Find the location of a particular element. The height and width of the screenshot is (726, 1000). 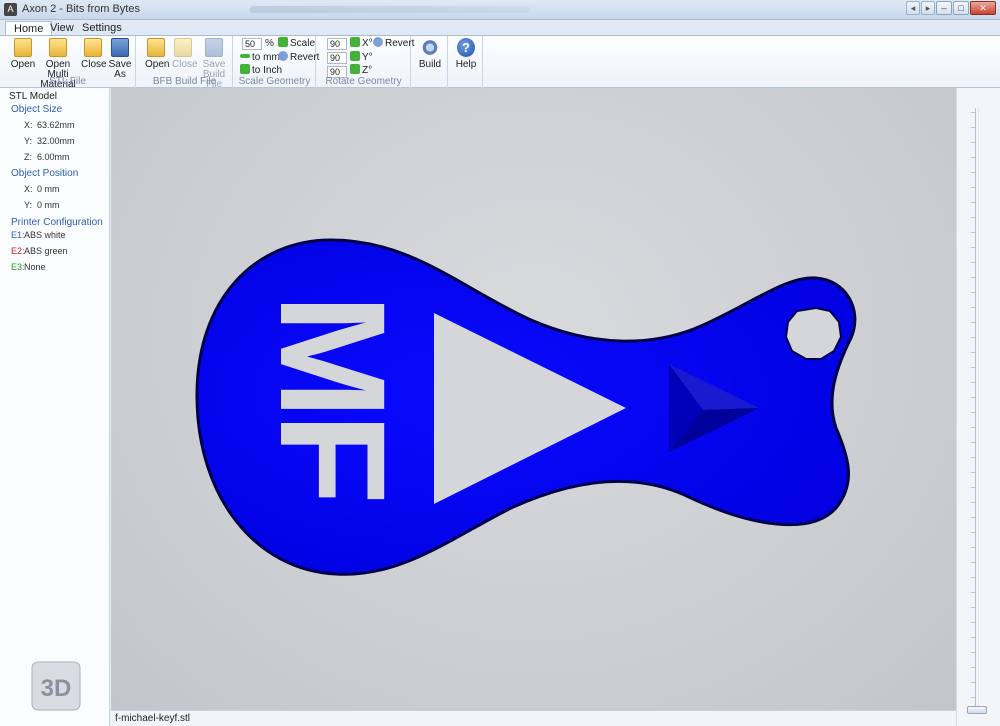

help-icon: ? is located at coordinates (466, 47).